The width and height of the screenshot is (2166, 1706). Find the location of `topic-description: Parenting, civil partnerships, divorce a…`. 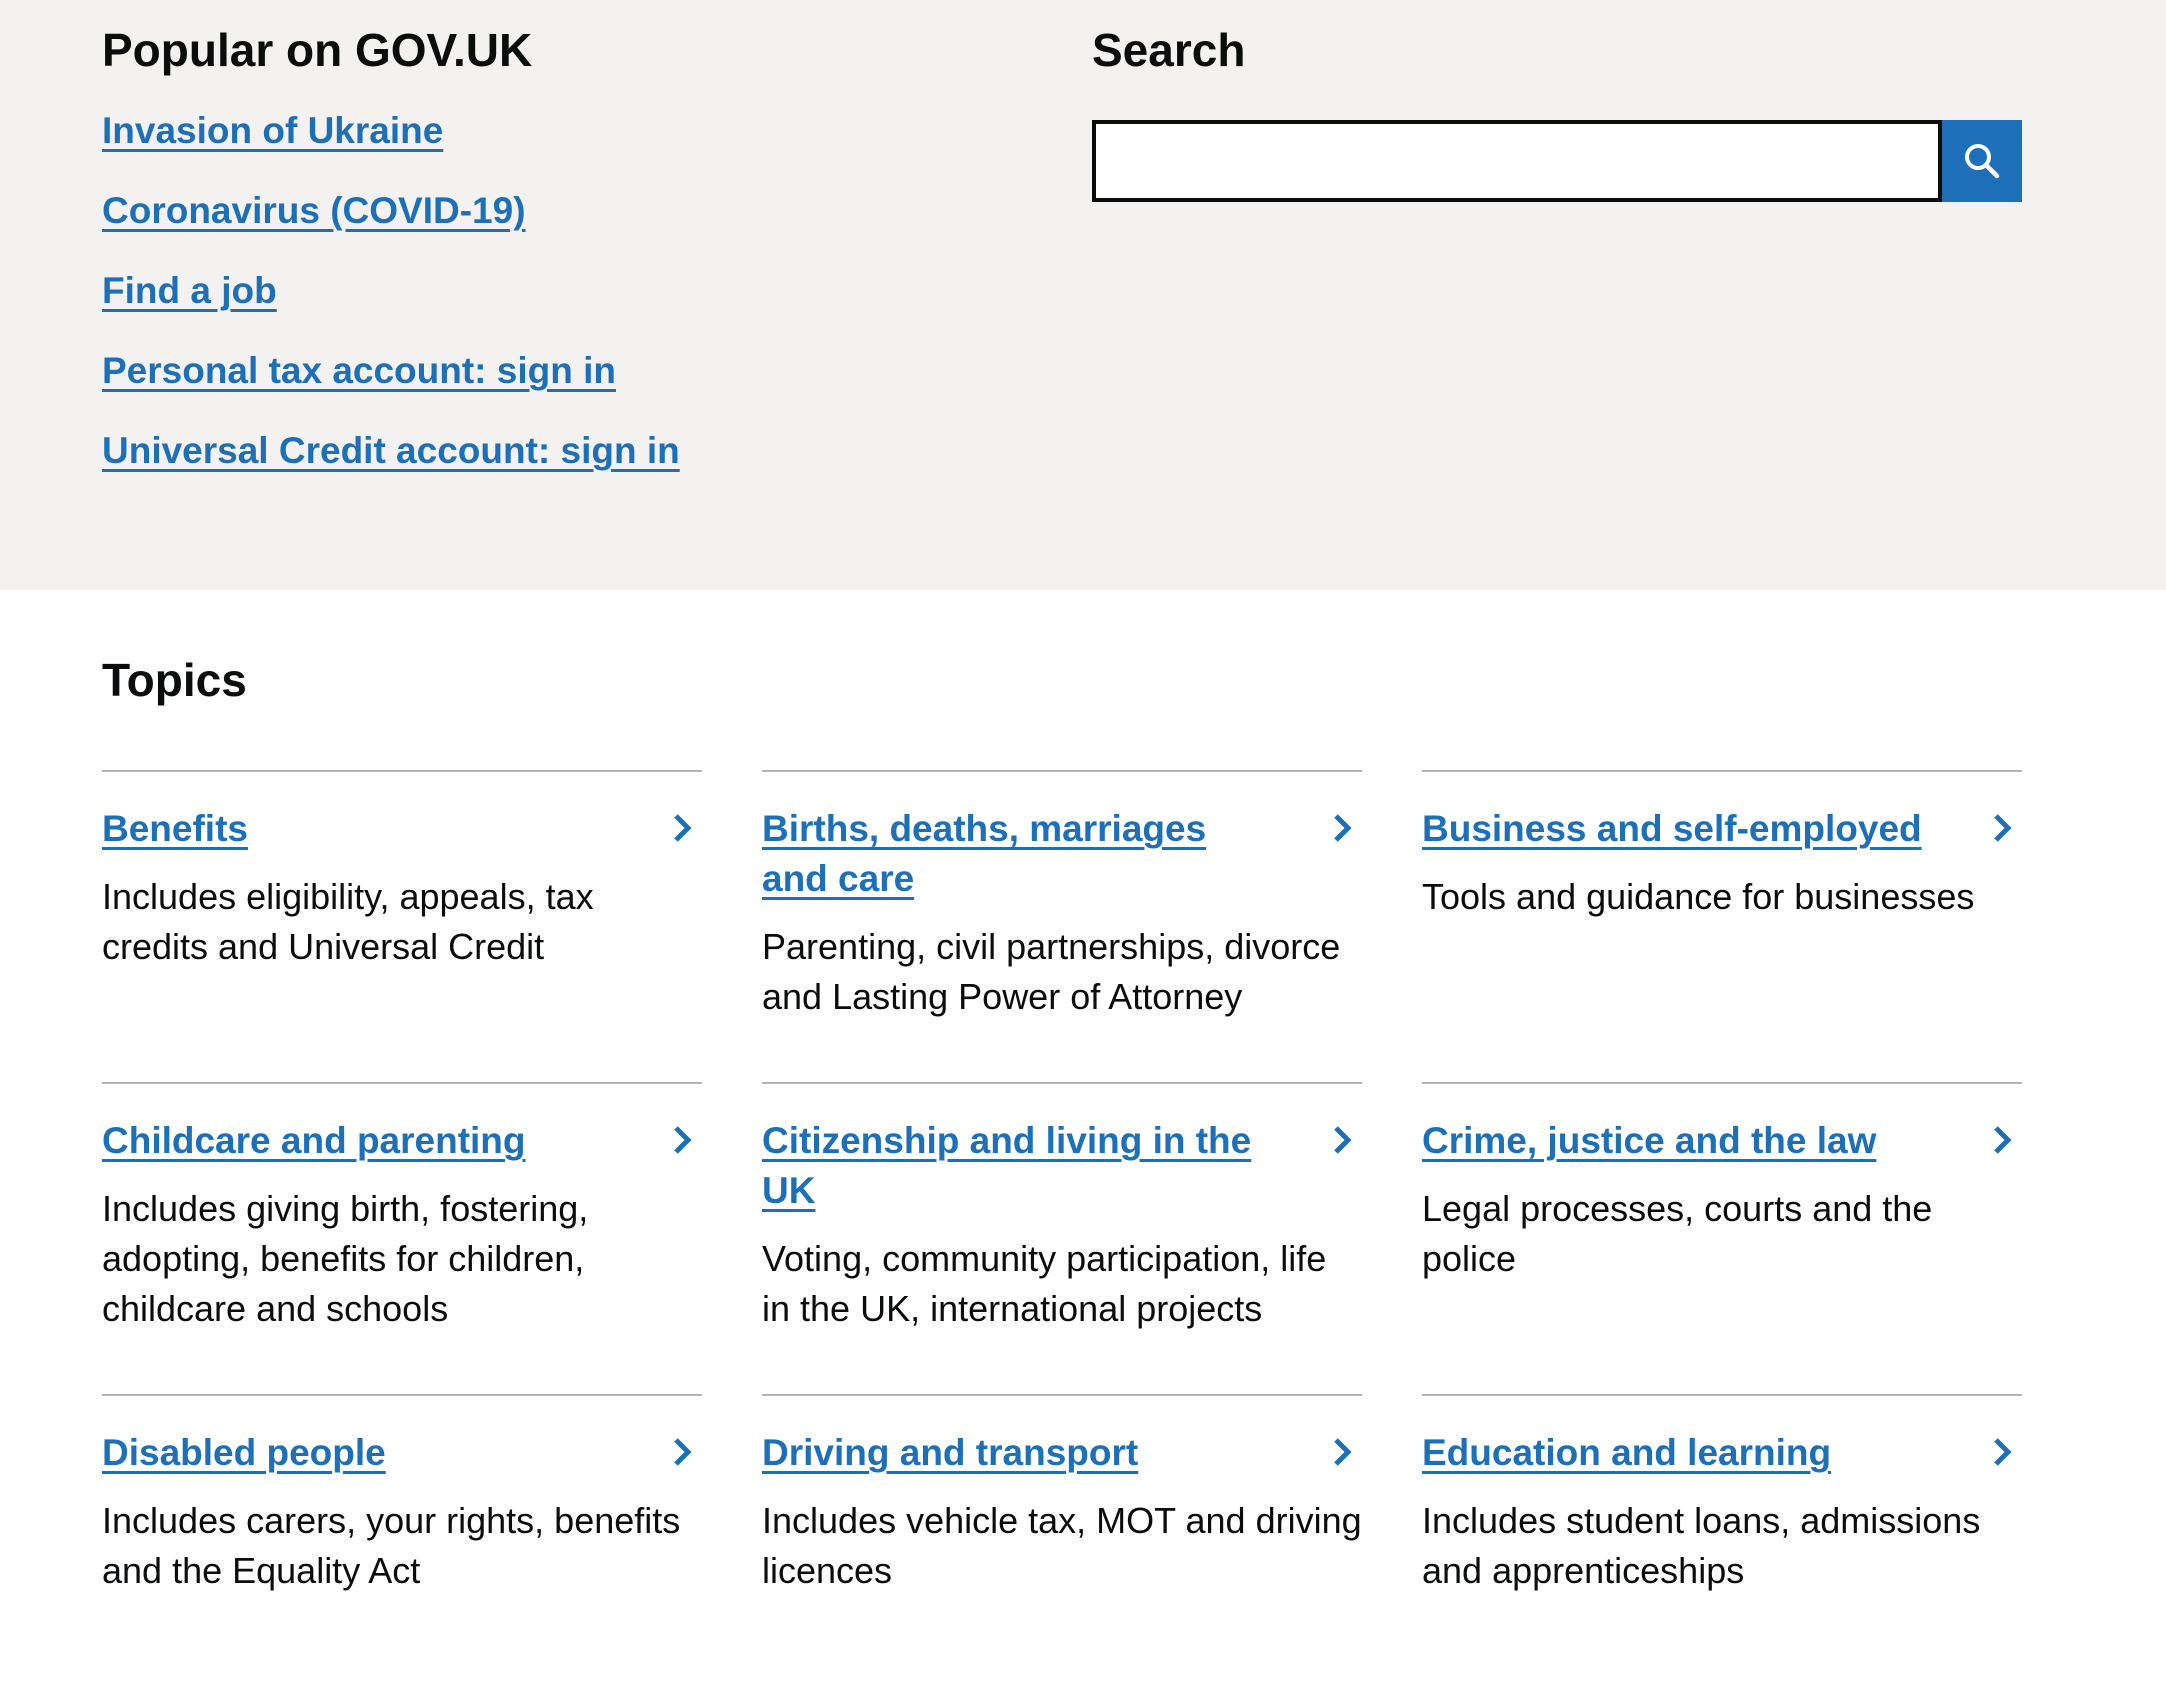

topic-description: Parenting, civil partnerships, divorce a… is located at coordinates (1051, 971).